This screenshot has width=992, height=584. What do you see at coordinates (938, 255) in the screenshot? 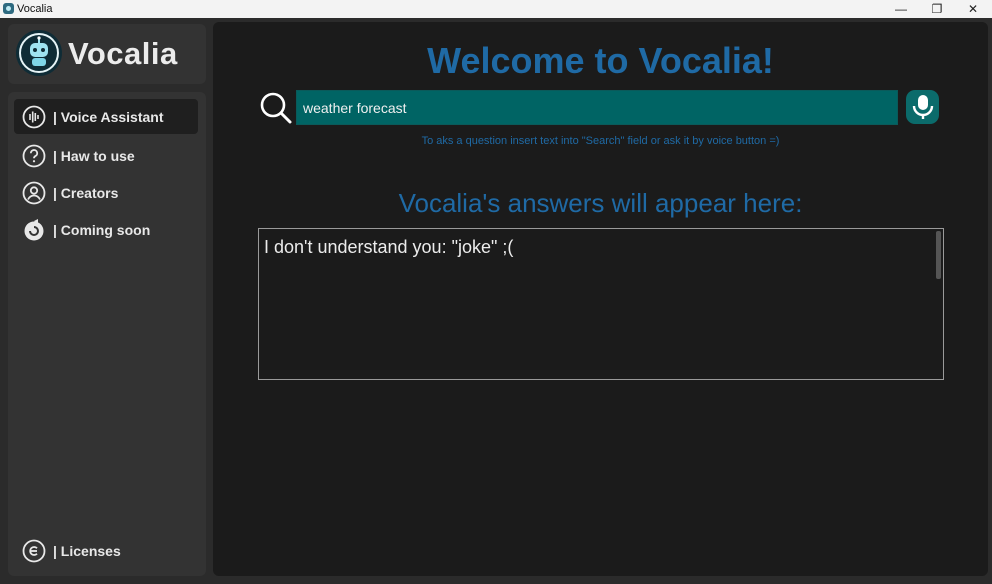
I see `scrollbar` at bounding box center [938, 255].